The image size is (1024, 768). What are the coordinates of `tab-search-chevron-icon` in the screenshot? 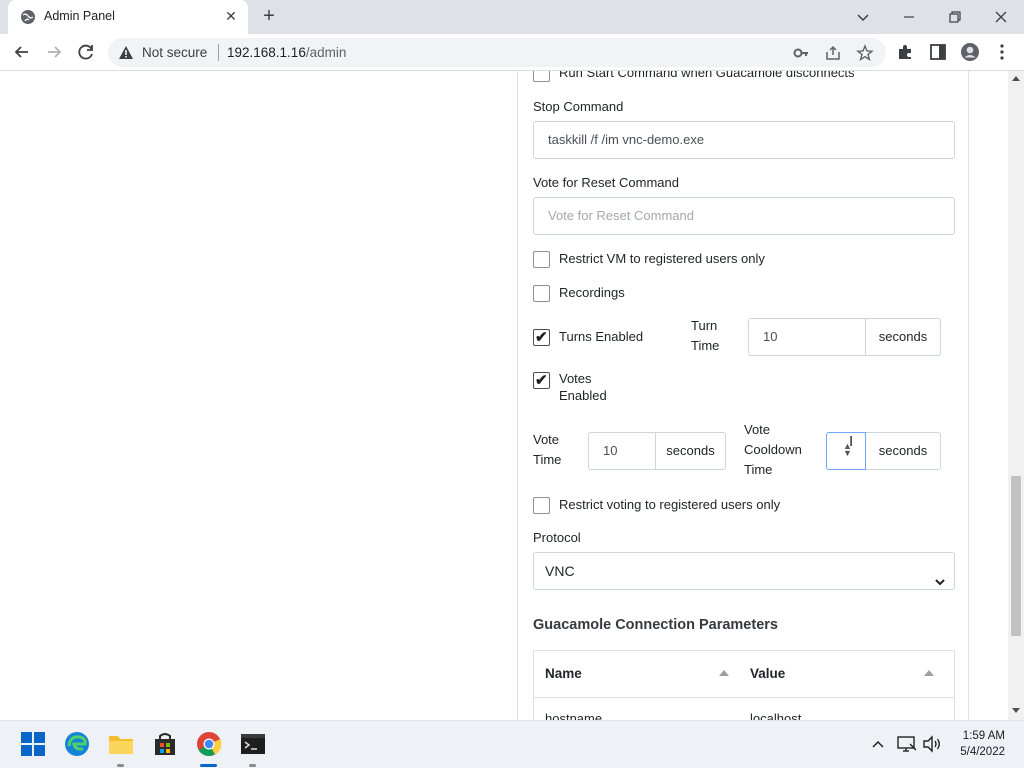 It's located at (863, 17).